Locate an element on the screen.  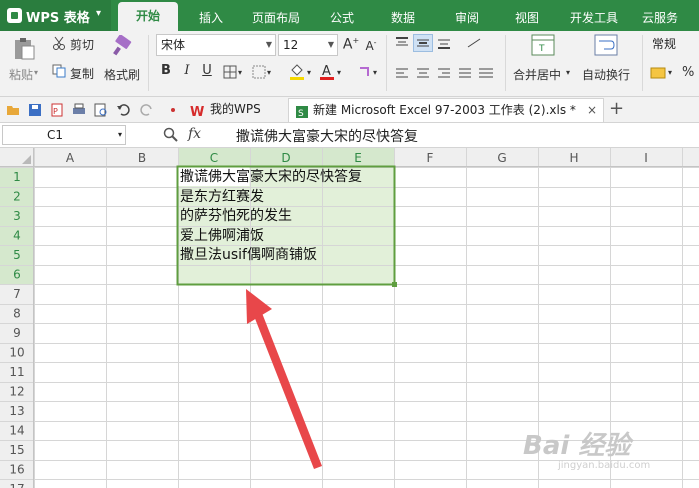
annotation-arrow-icon is located at coordinates (284, 379).